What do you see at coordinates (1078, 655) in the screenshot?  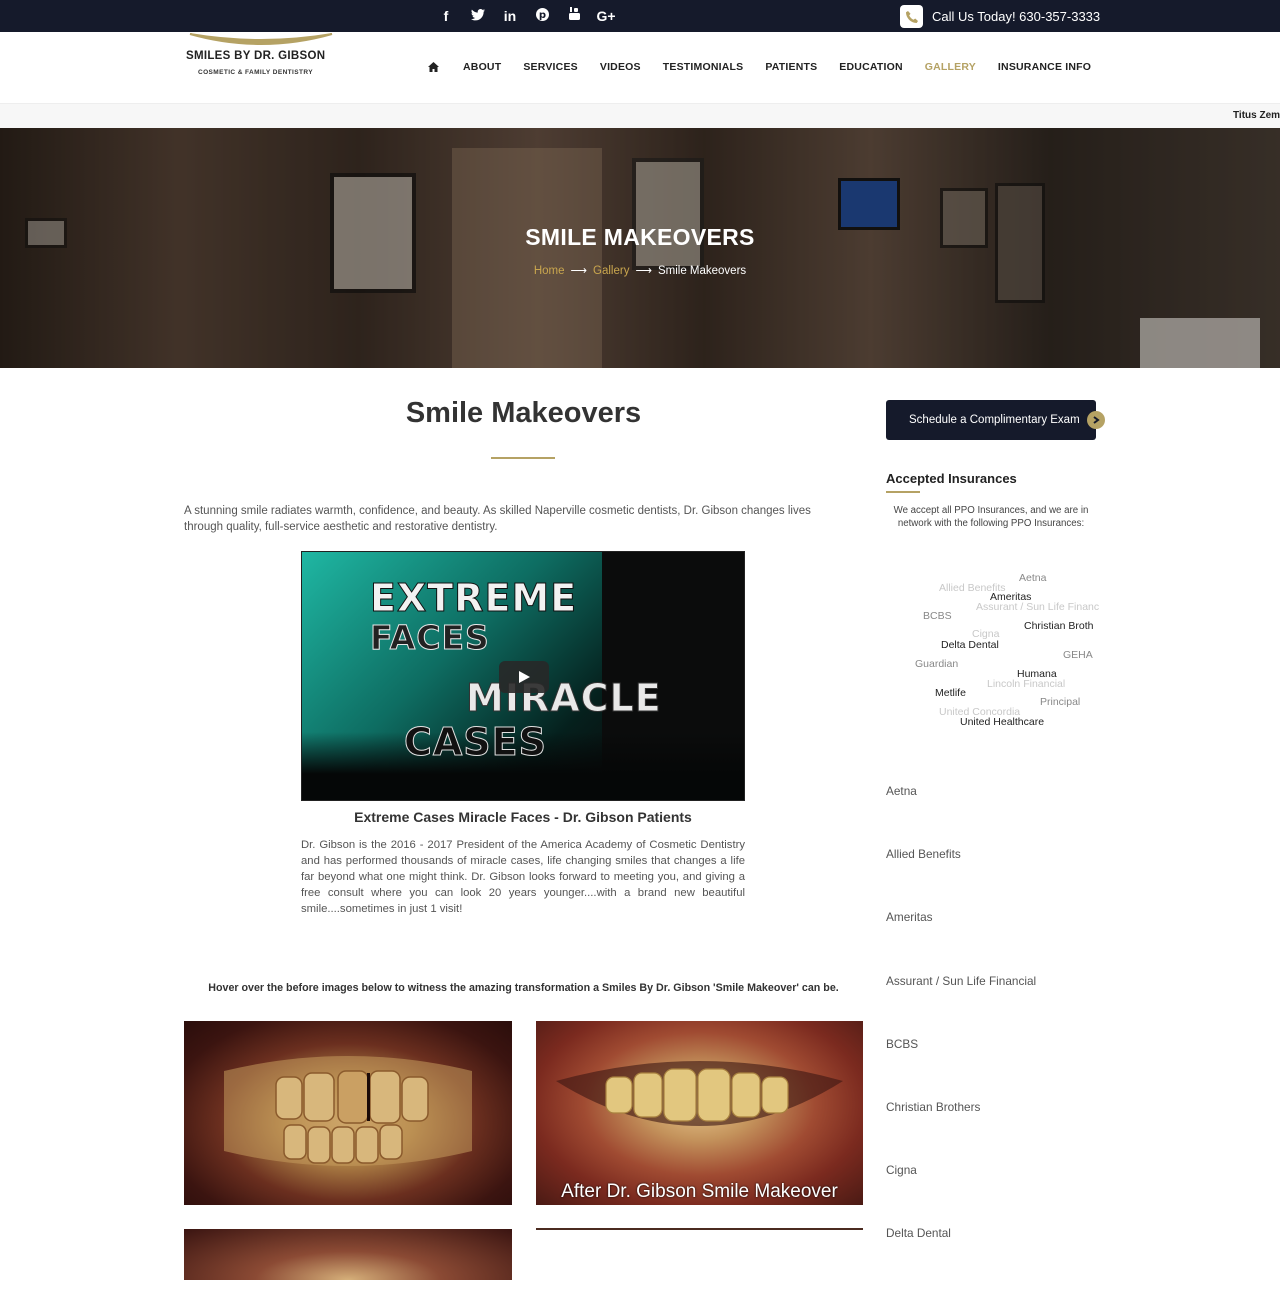 I see `cloud-tag: GEHA` at bounding box center [1078, 655].